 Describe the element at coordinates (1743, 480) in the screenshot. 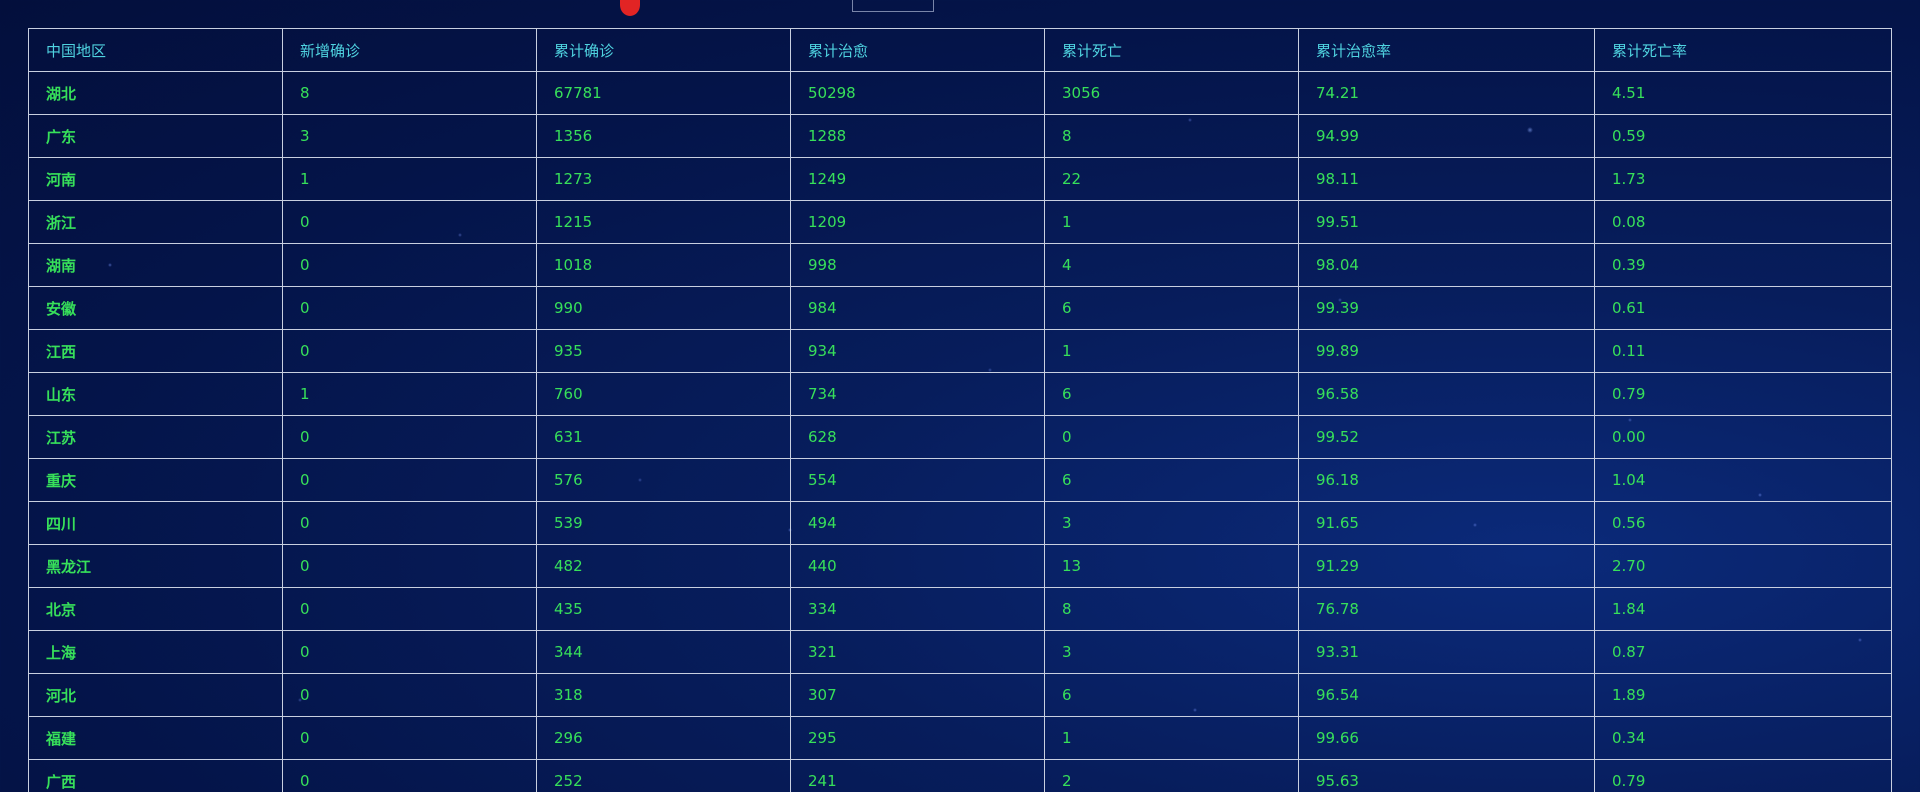

I see `cell-death-rate: 1.04` at that location.